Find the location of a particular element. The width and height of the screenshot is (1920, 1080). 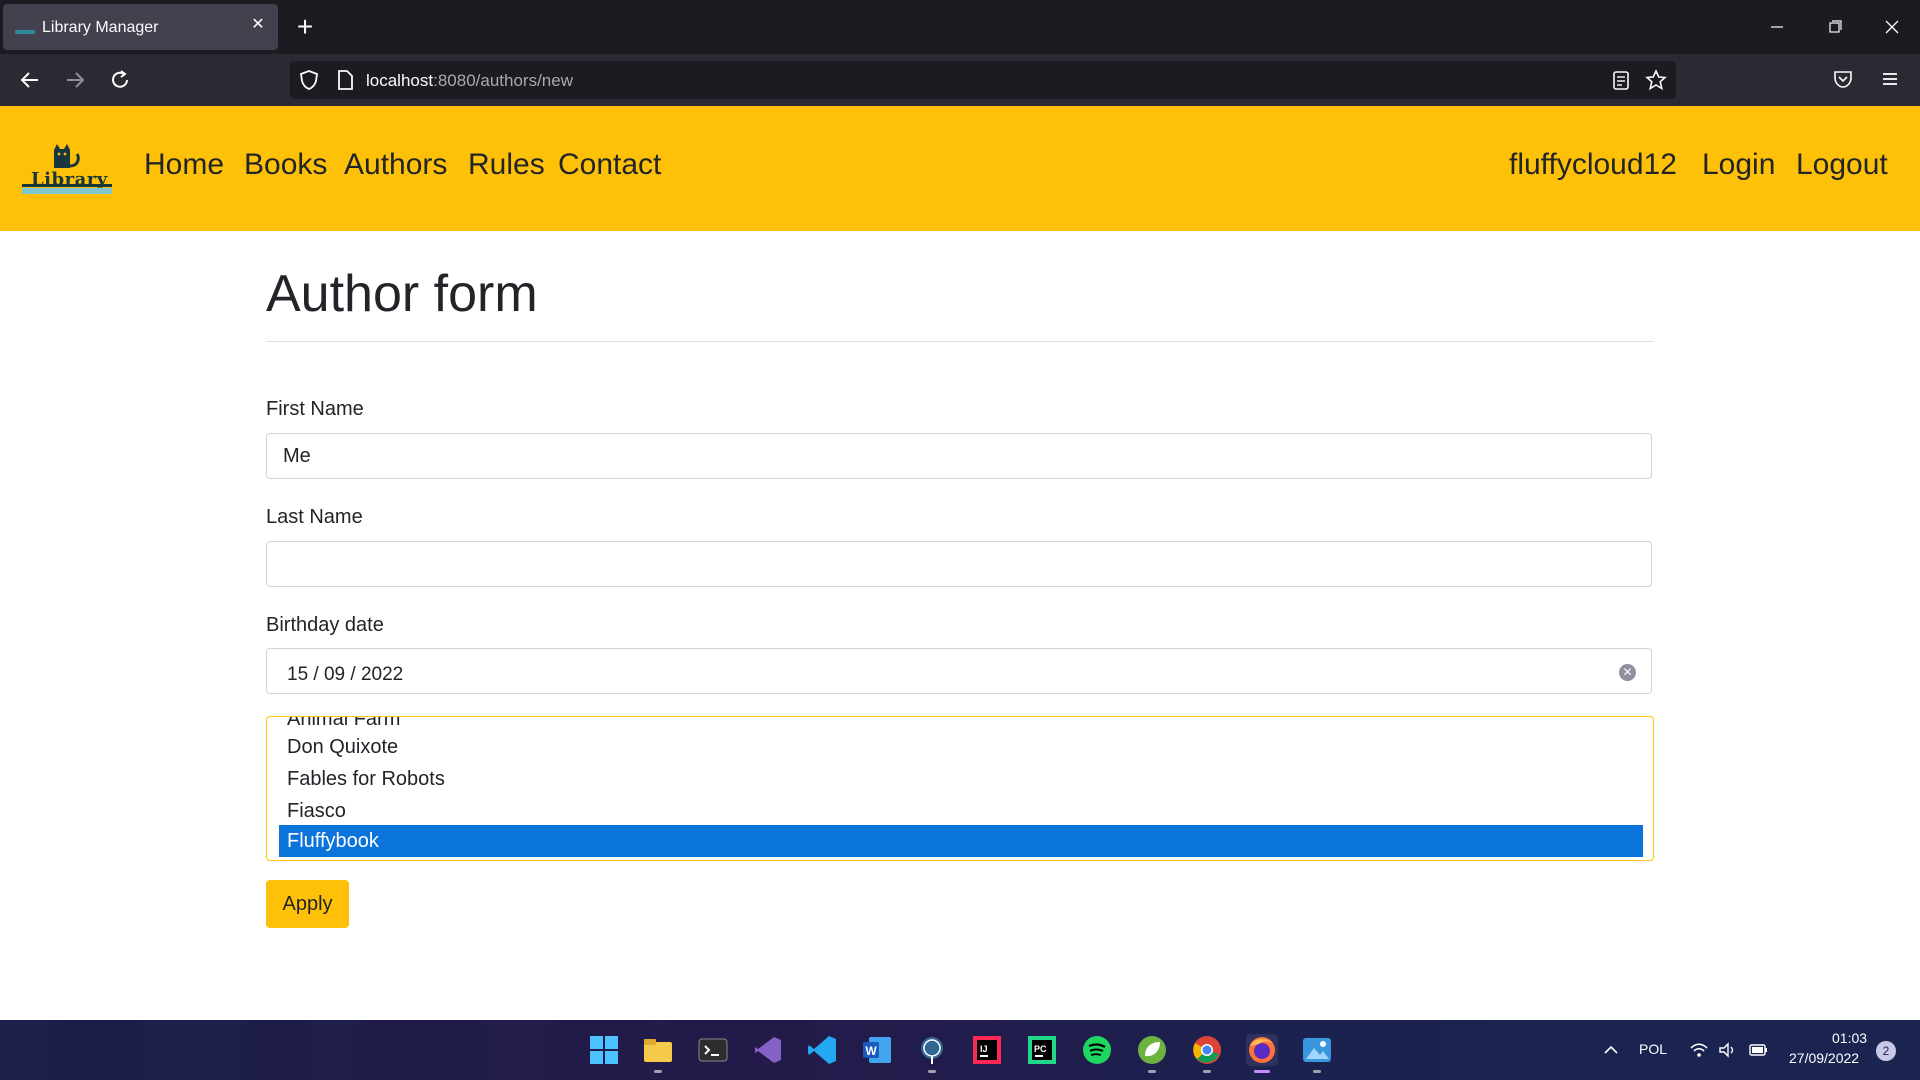

page-title: Author form is located at coordinates (402, 294).